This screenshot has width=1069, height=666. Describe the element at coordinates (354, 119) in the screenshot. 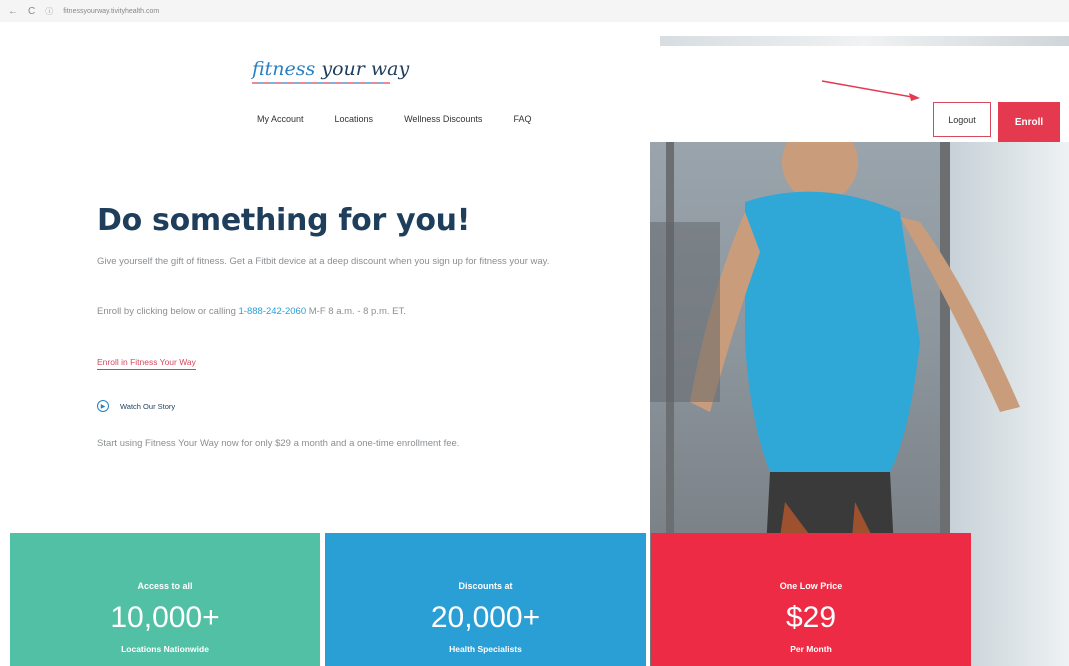

I see `nav-locations: Locations` at that location.